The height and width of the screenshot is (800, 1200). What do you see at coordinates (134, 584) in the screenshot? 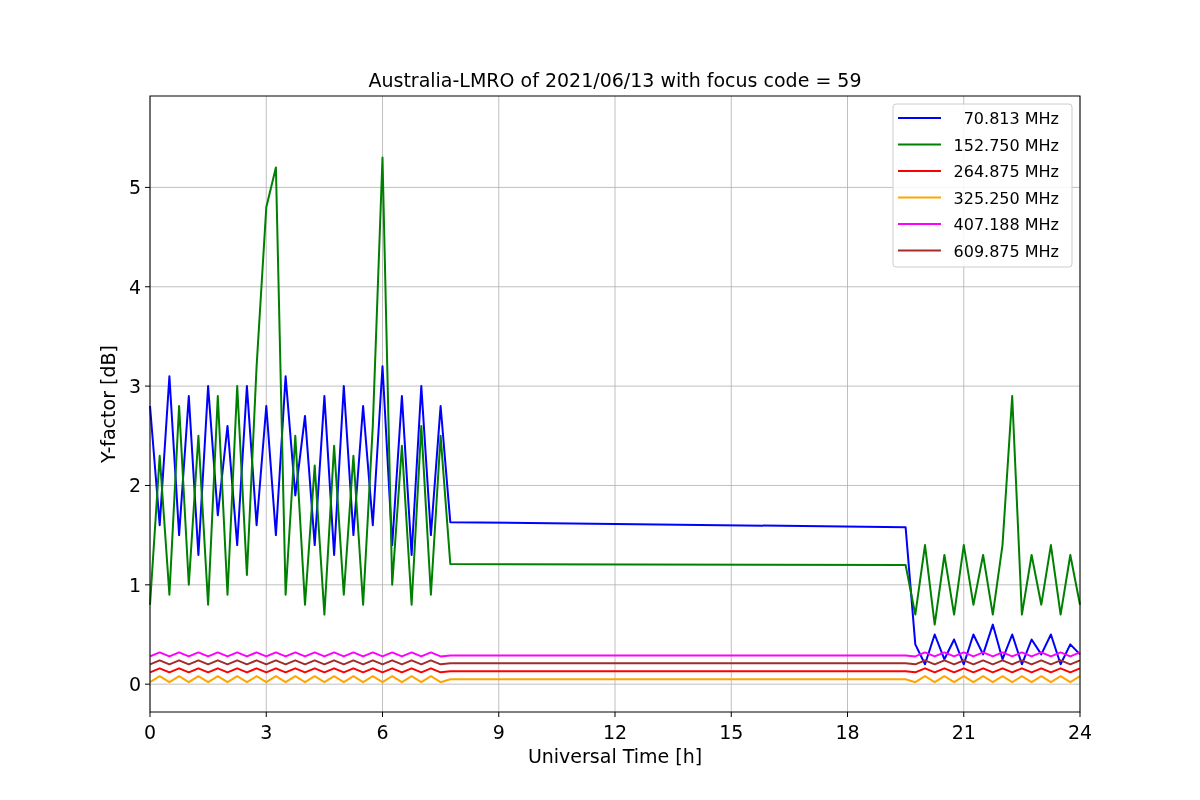
I see `tick-label: 1` at bounding box center [134, 584].